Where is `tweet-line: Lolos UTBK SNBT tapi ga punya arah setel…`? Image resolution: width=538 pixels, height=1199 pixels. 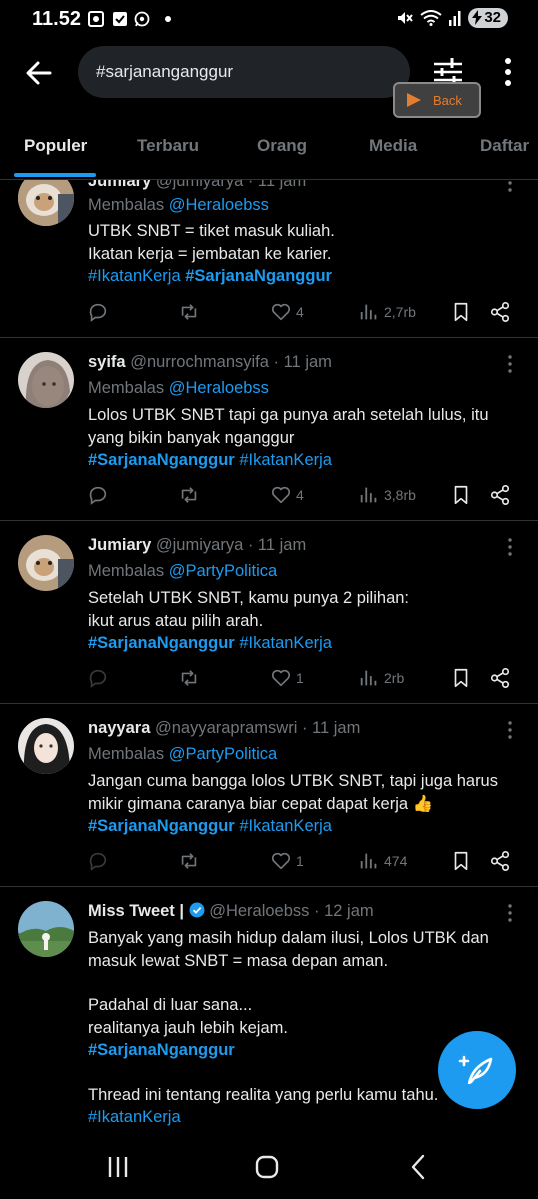
tweet-line: Lolos UTBK SNBT tapi ga punya arah setel… is located at coordinates (288, 415).